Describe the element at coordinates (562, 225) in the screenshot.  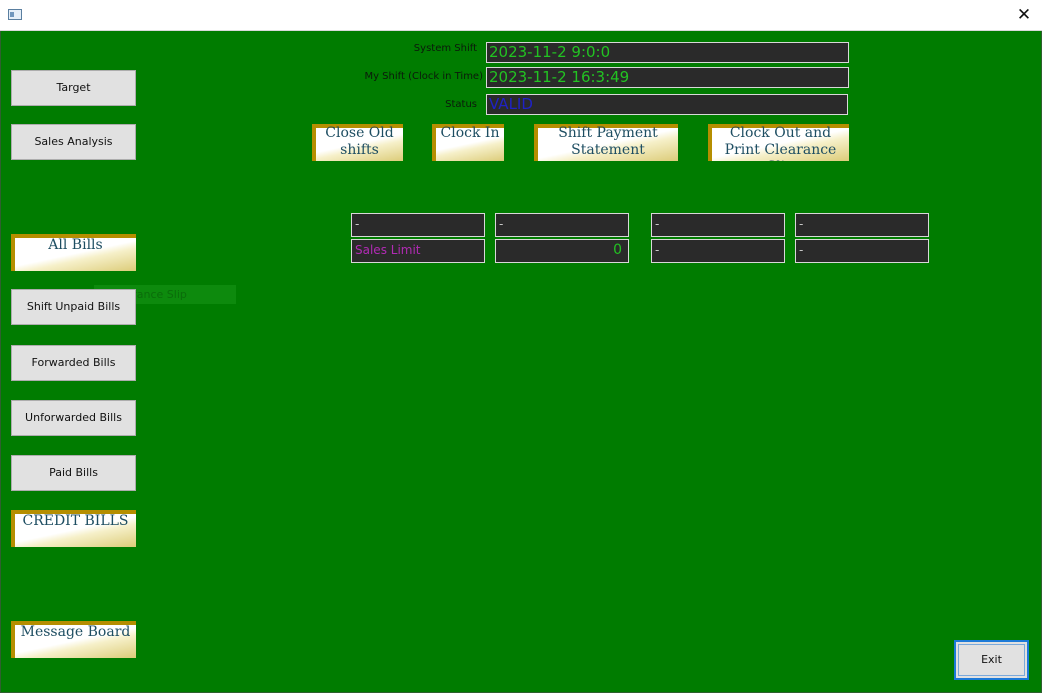
I see `grid-cell-r1c2: -` at that location.